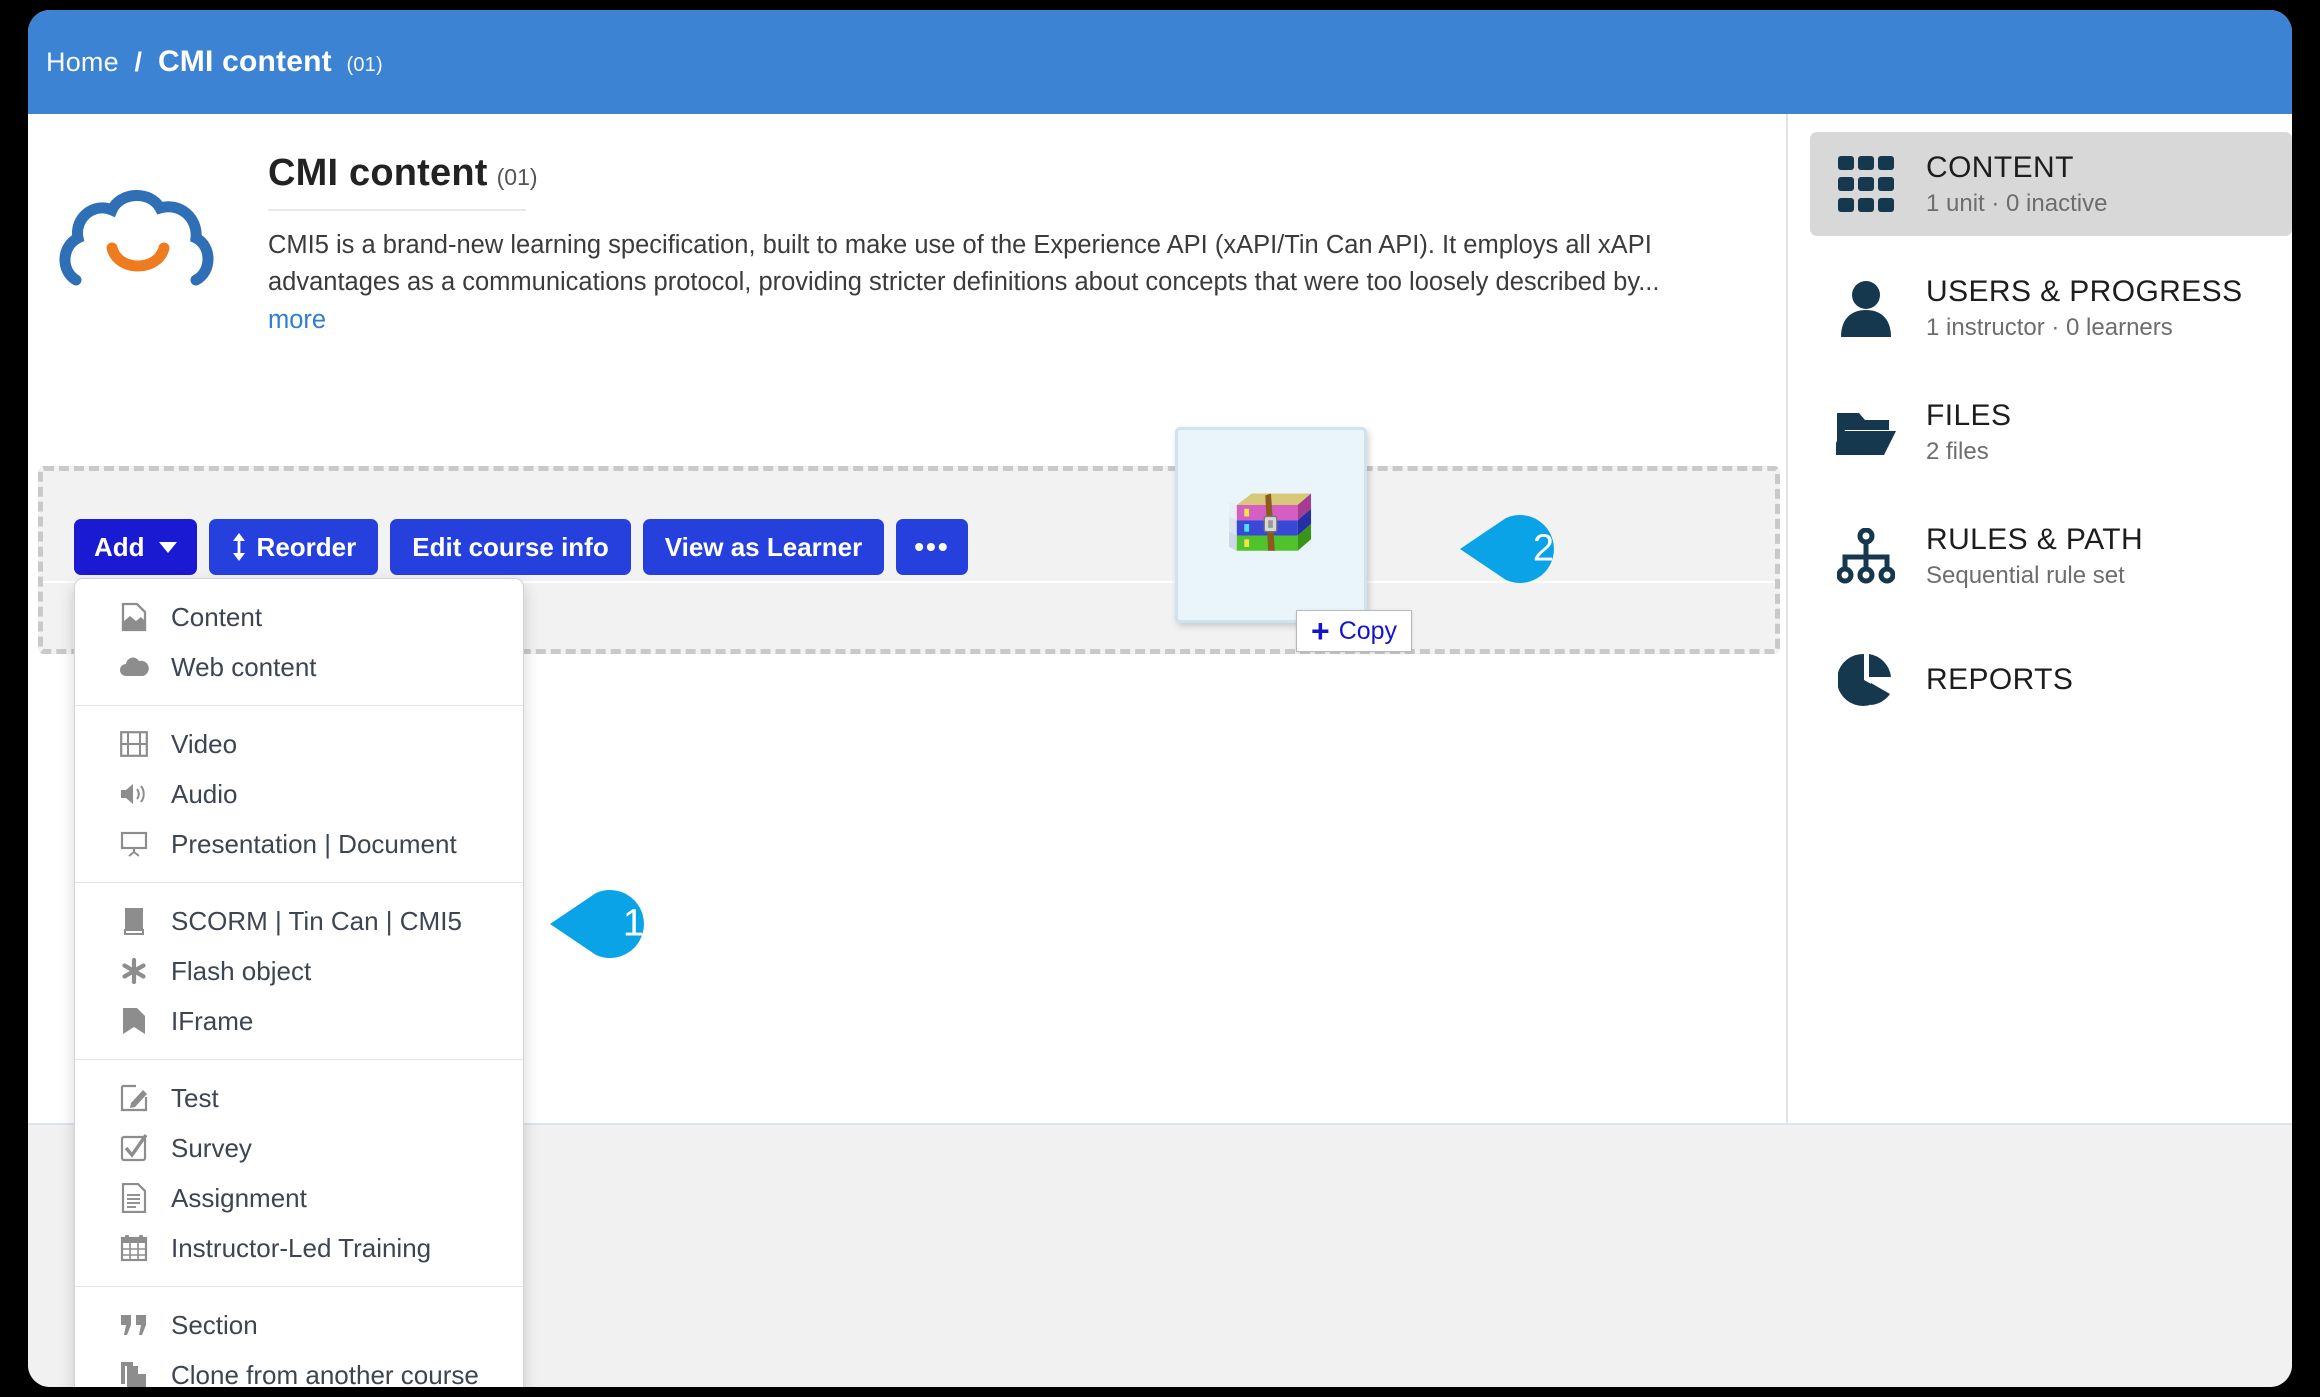 This screenshot has width=2320, height=1397. I want to click on winrar-archive-icon, so click(1270, 522).